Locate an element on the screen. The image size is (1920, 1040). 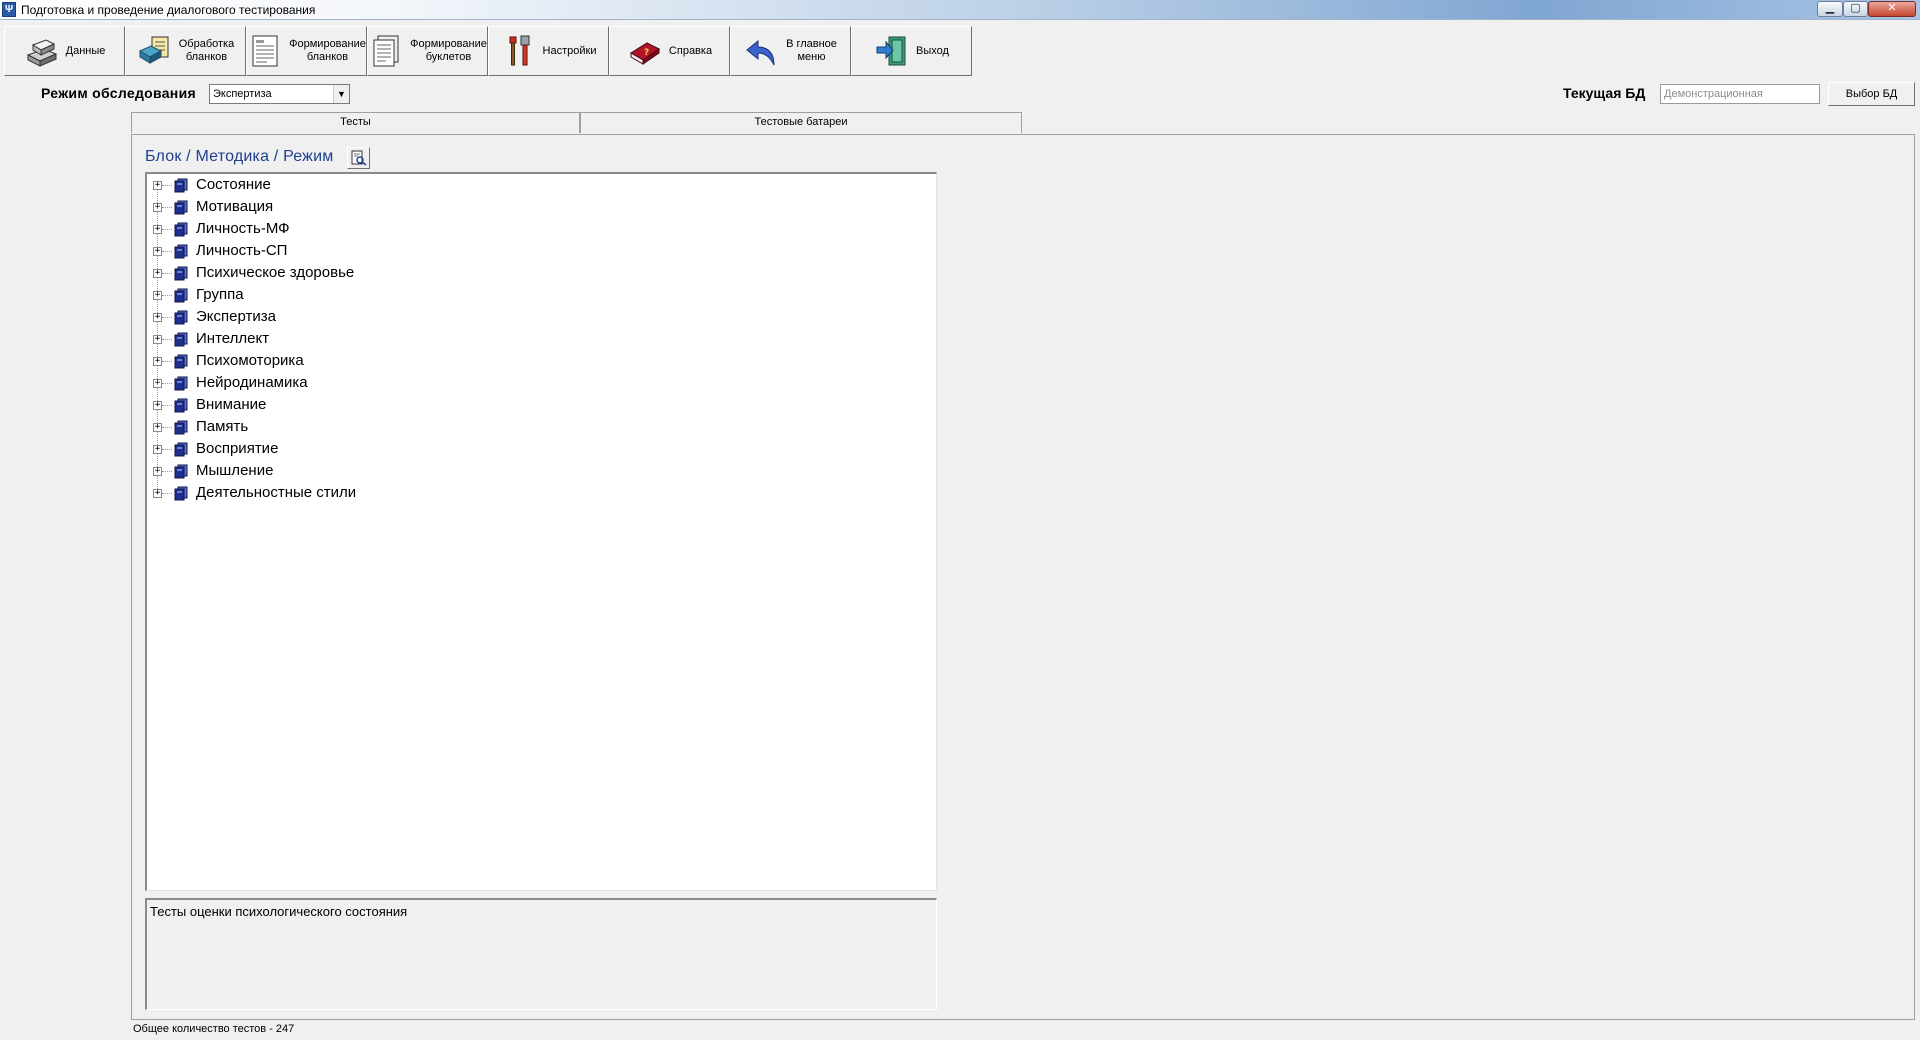
description-box: Тесты оценки психологического состояния is located at coordinates (541, 954).